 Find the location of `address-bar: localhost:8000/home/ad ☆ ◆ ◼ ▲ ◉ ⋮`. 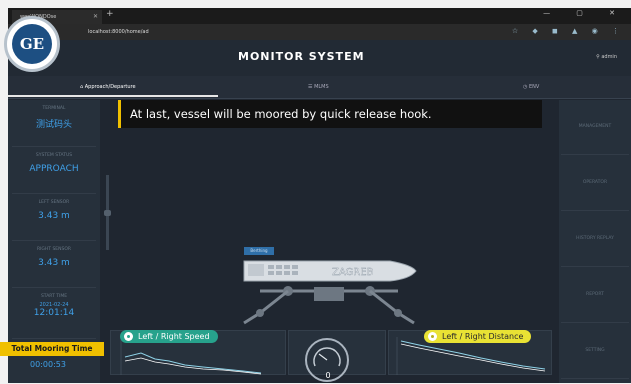

address-bar: localhost:8000/home/ad ☆ ◆ ◼ ▲ ◉ ⋮ is located at coordinates (319, 32).